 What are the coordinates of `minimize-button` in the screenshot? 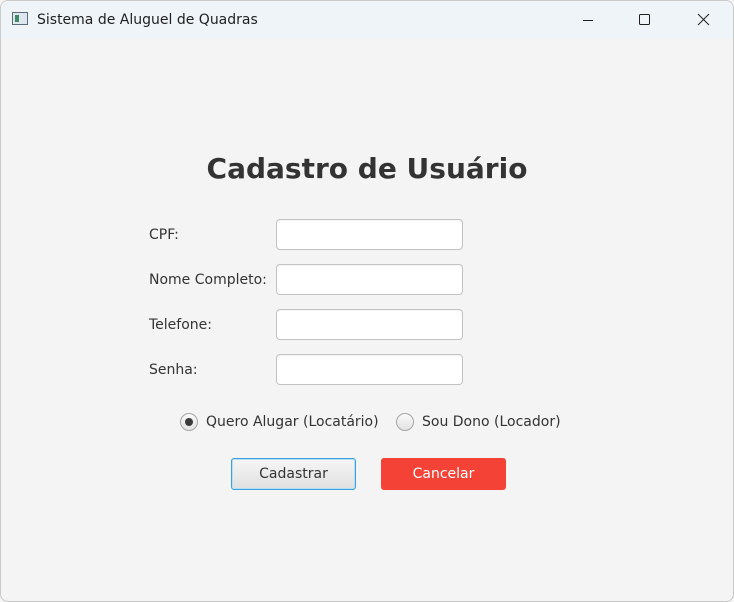 It's located at (588, 20).